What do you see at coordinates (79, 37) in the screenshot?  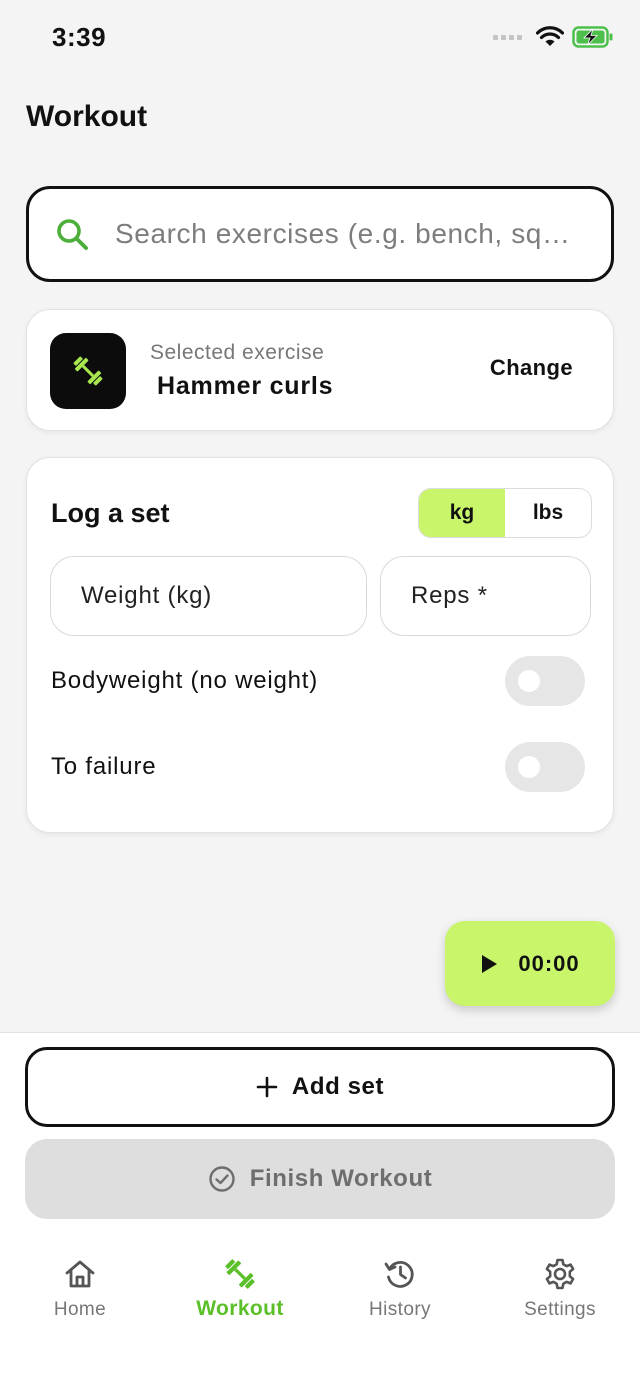 I see `status-time: 3:39` at bounding box center [79, 37].